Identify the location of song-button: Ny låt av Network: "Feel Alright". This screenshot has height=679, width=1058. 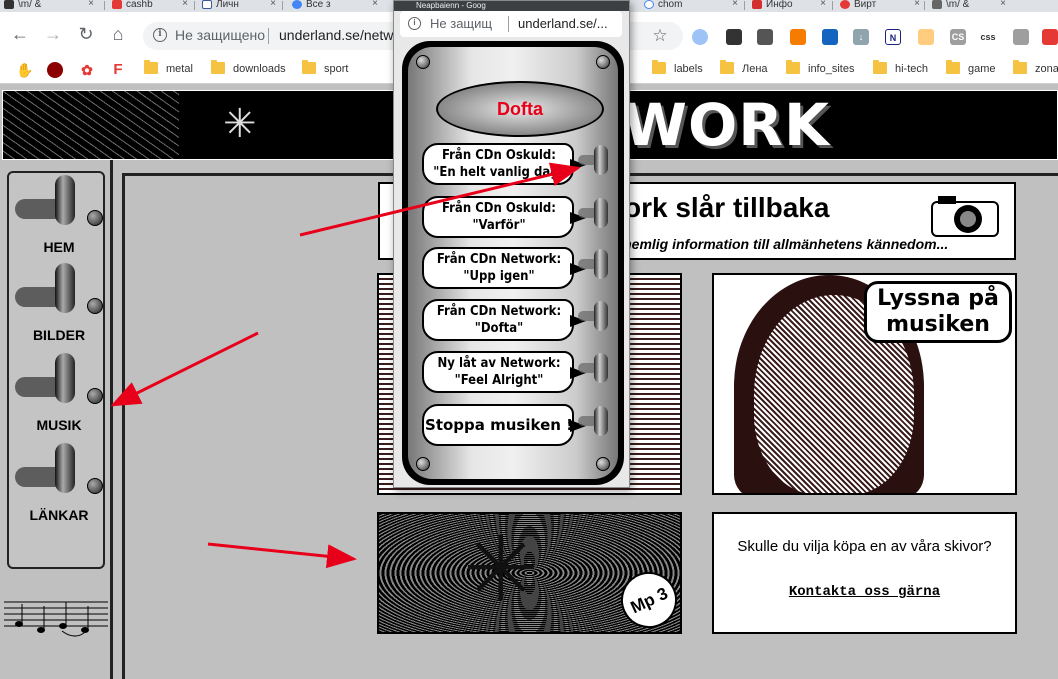
(522, 372).